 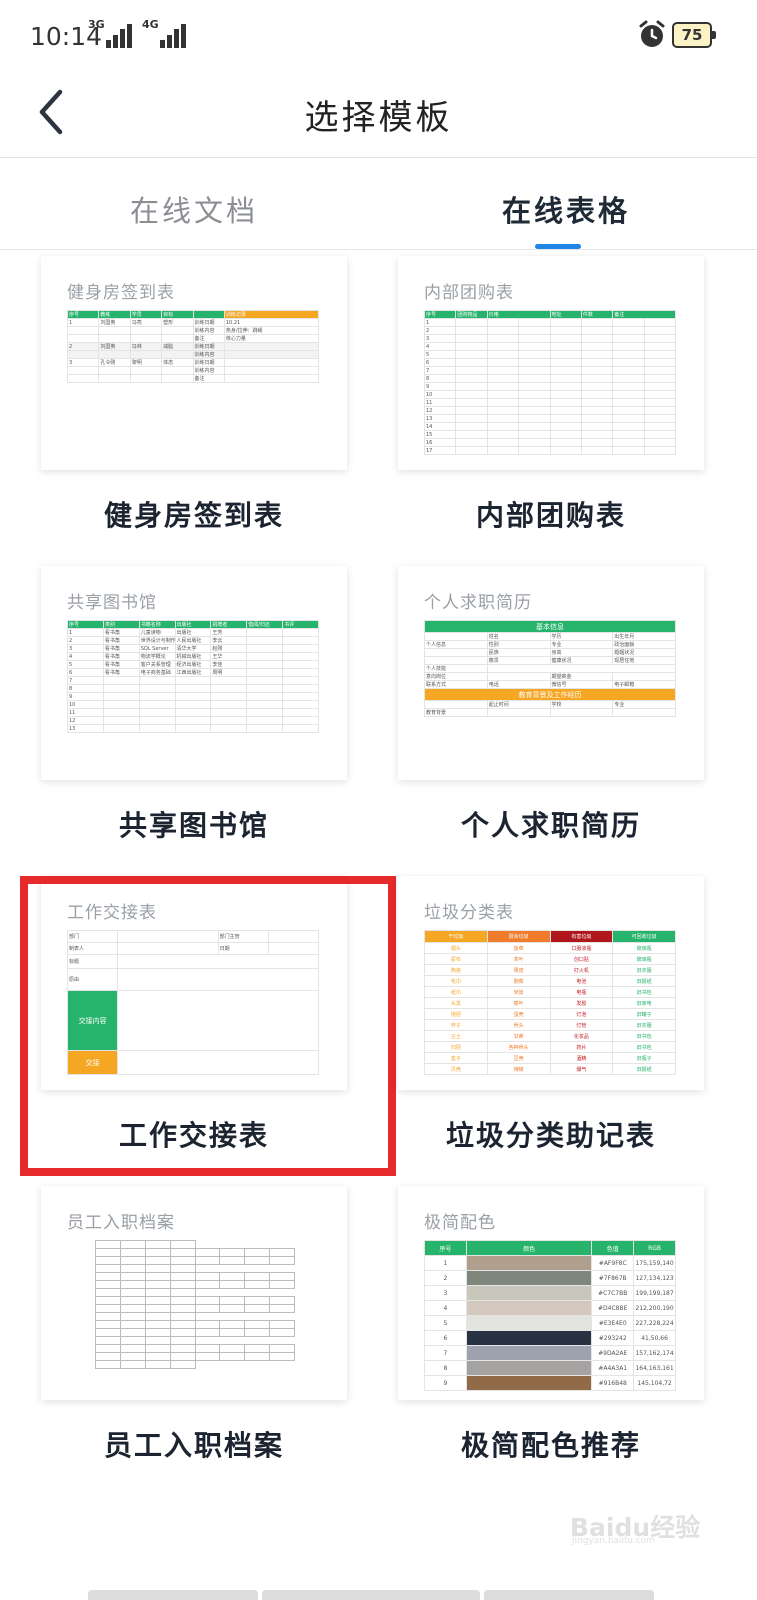 What do you see at coordinates (551, 824) in the screenshot?
I see `template-label-resume: 个人求职简历` at bounding box center [551, 824].